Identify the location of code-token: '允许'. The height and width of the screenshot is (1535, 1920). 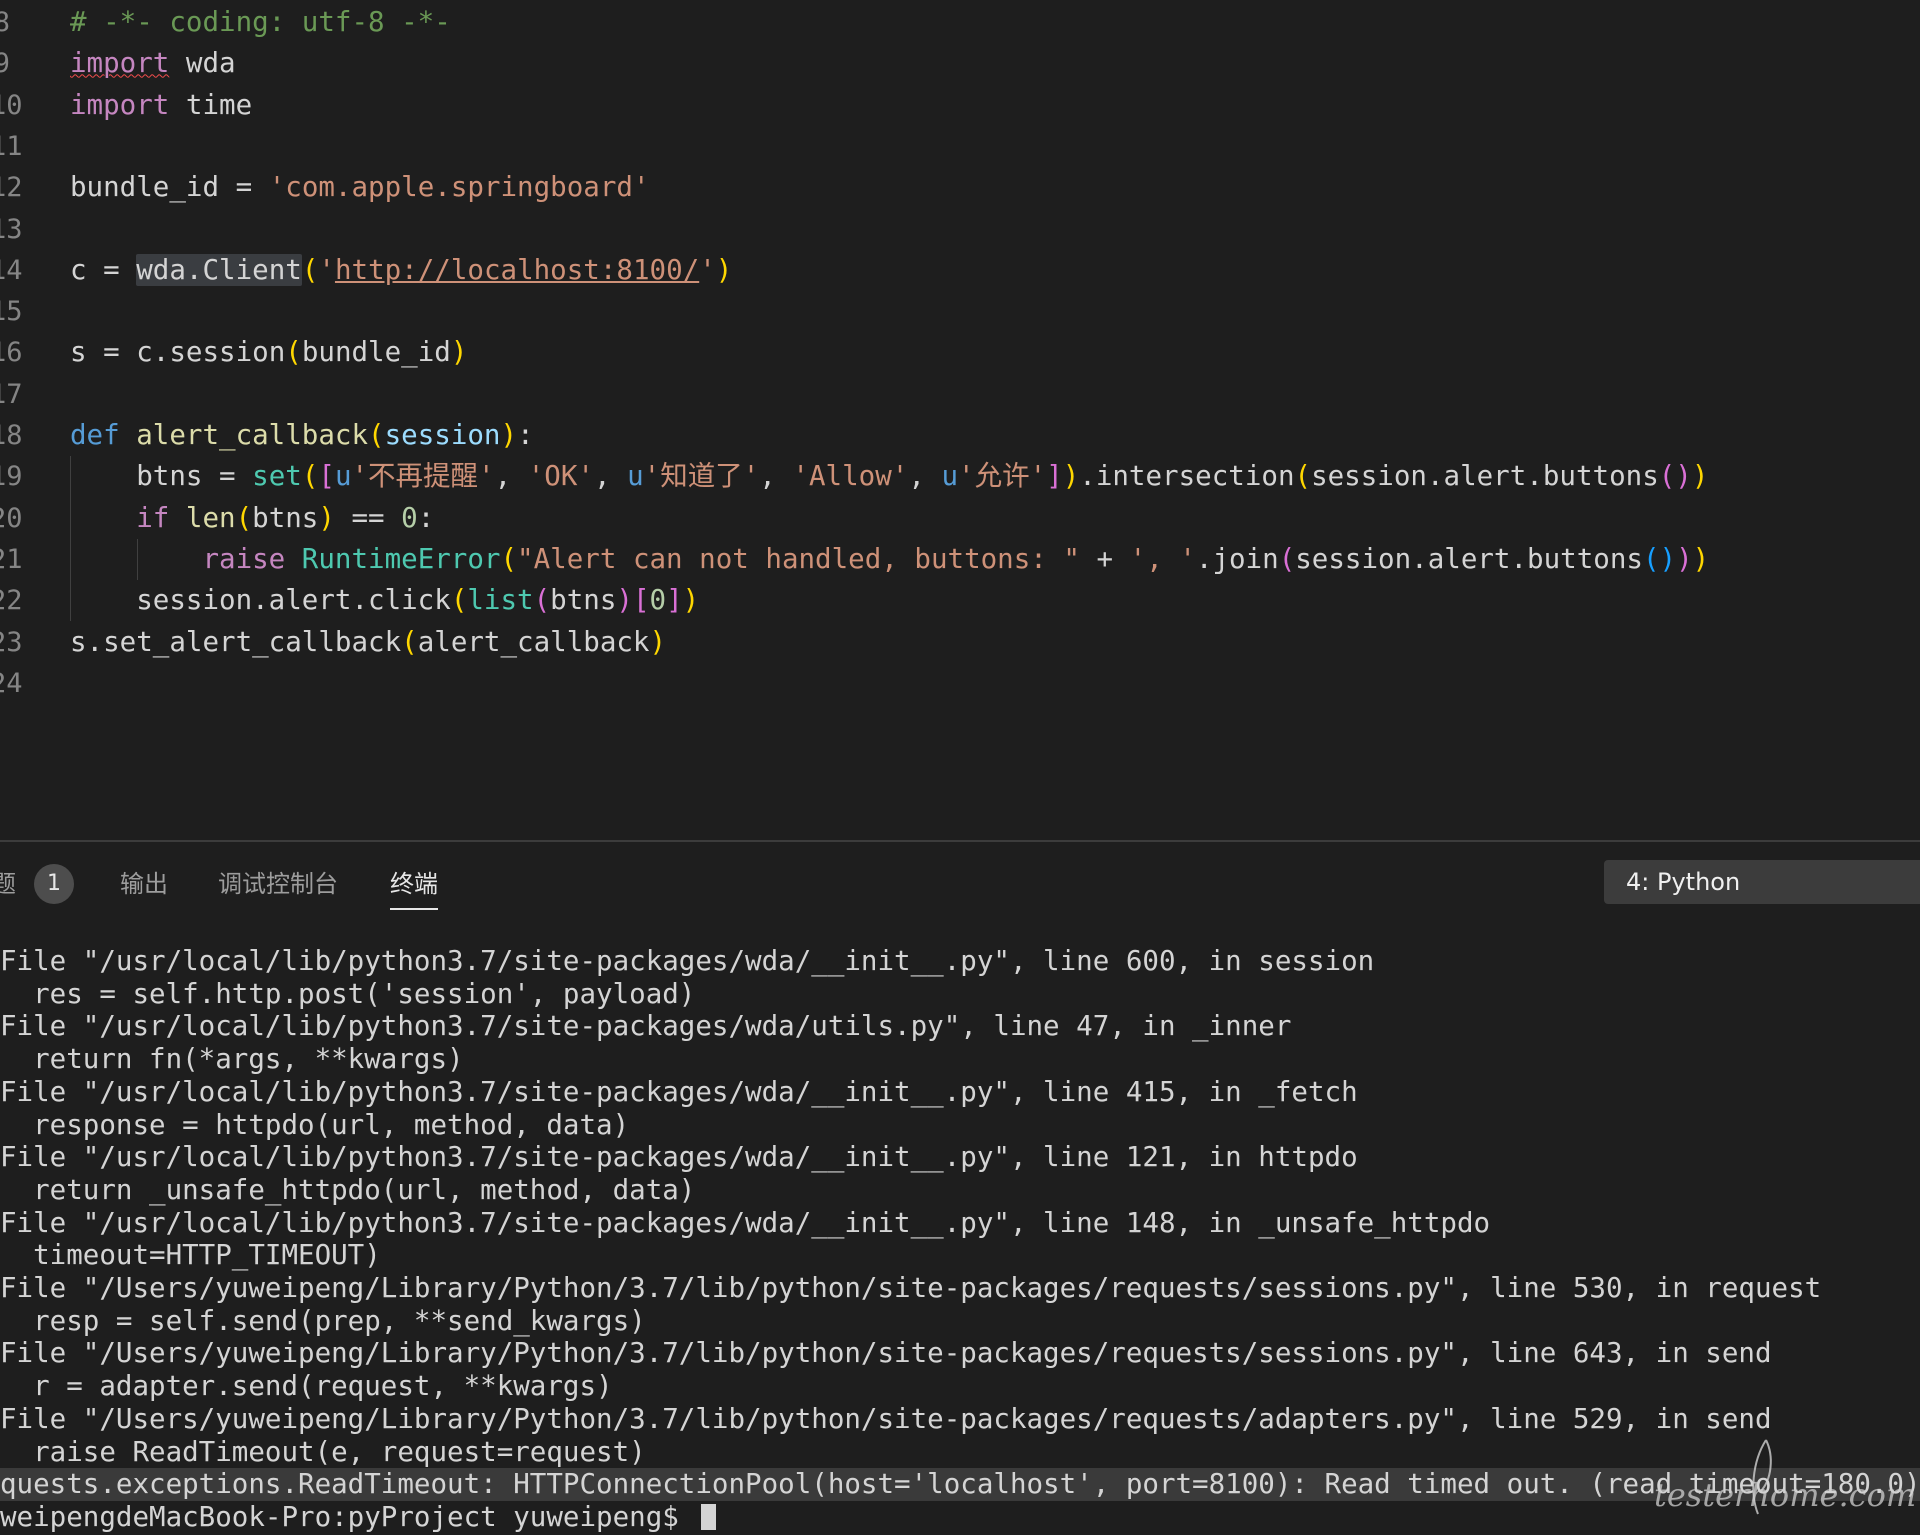
(1002, 476).